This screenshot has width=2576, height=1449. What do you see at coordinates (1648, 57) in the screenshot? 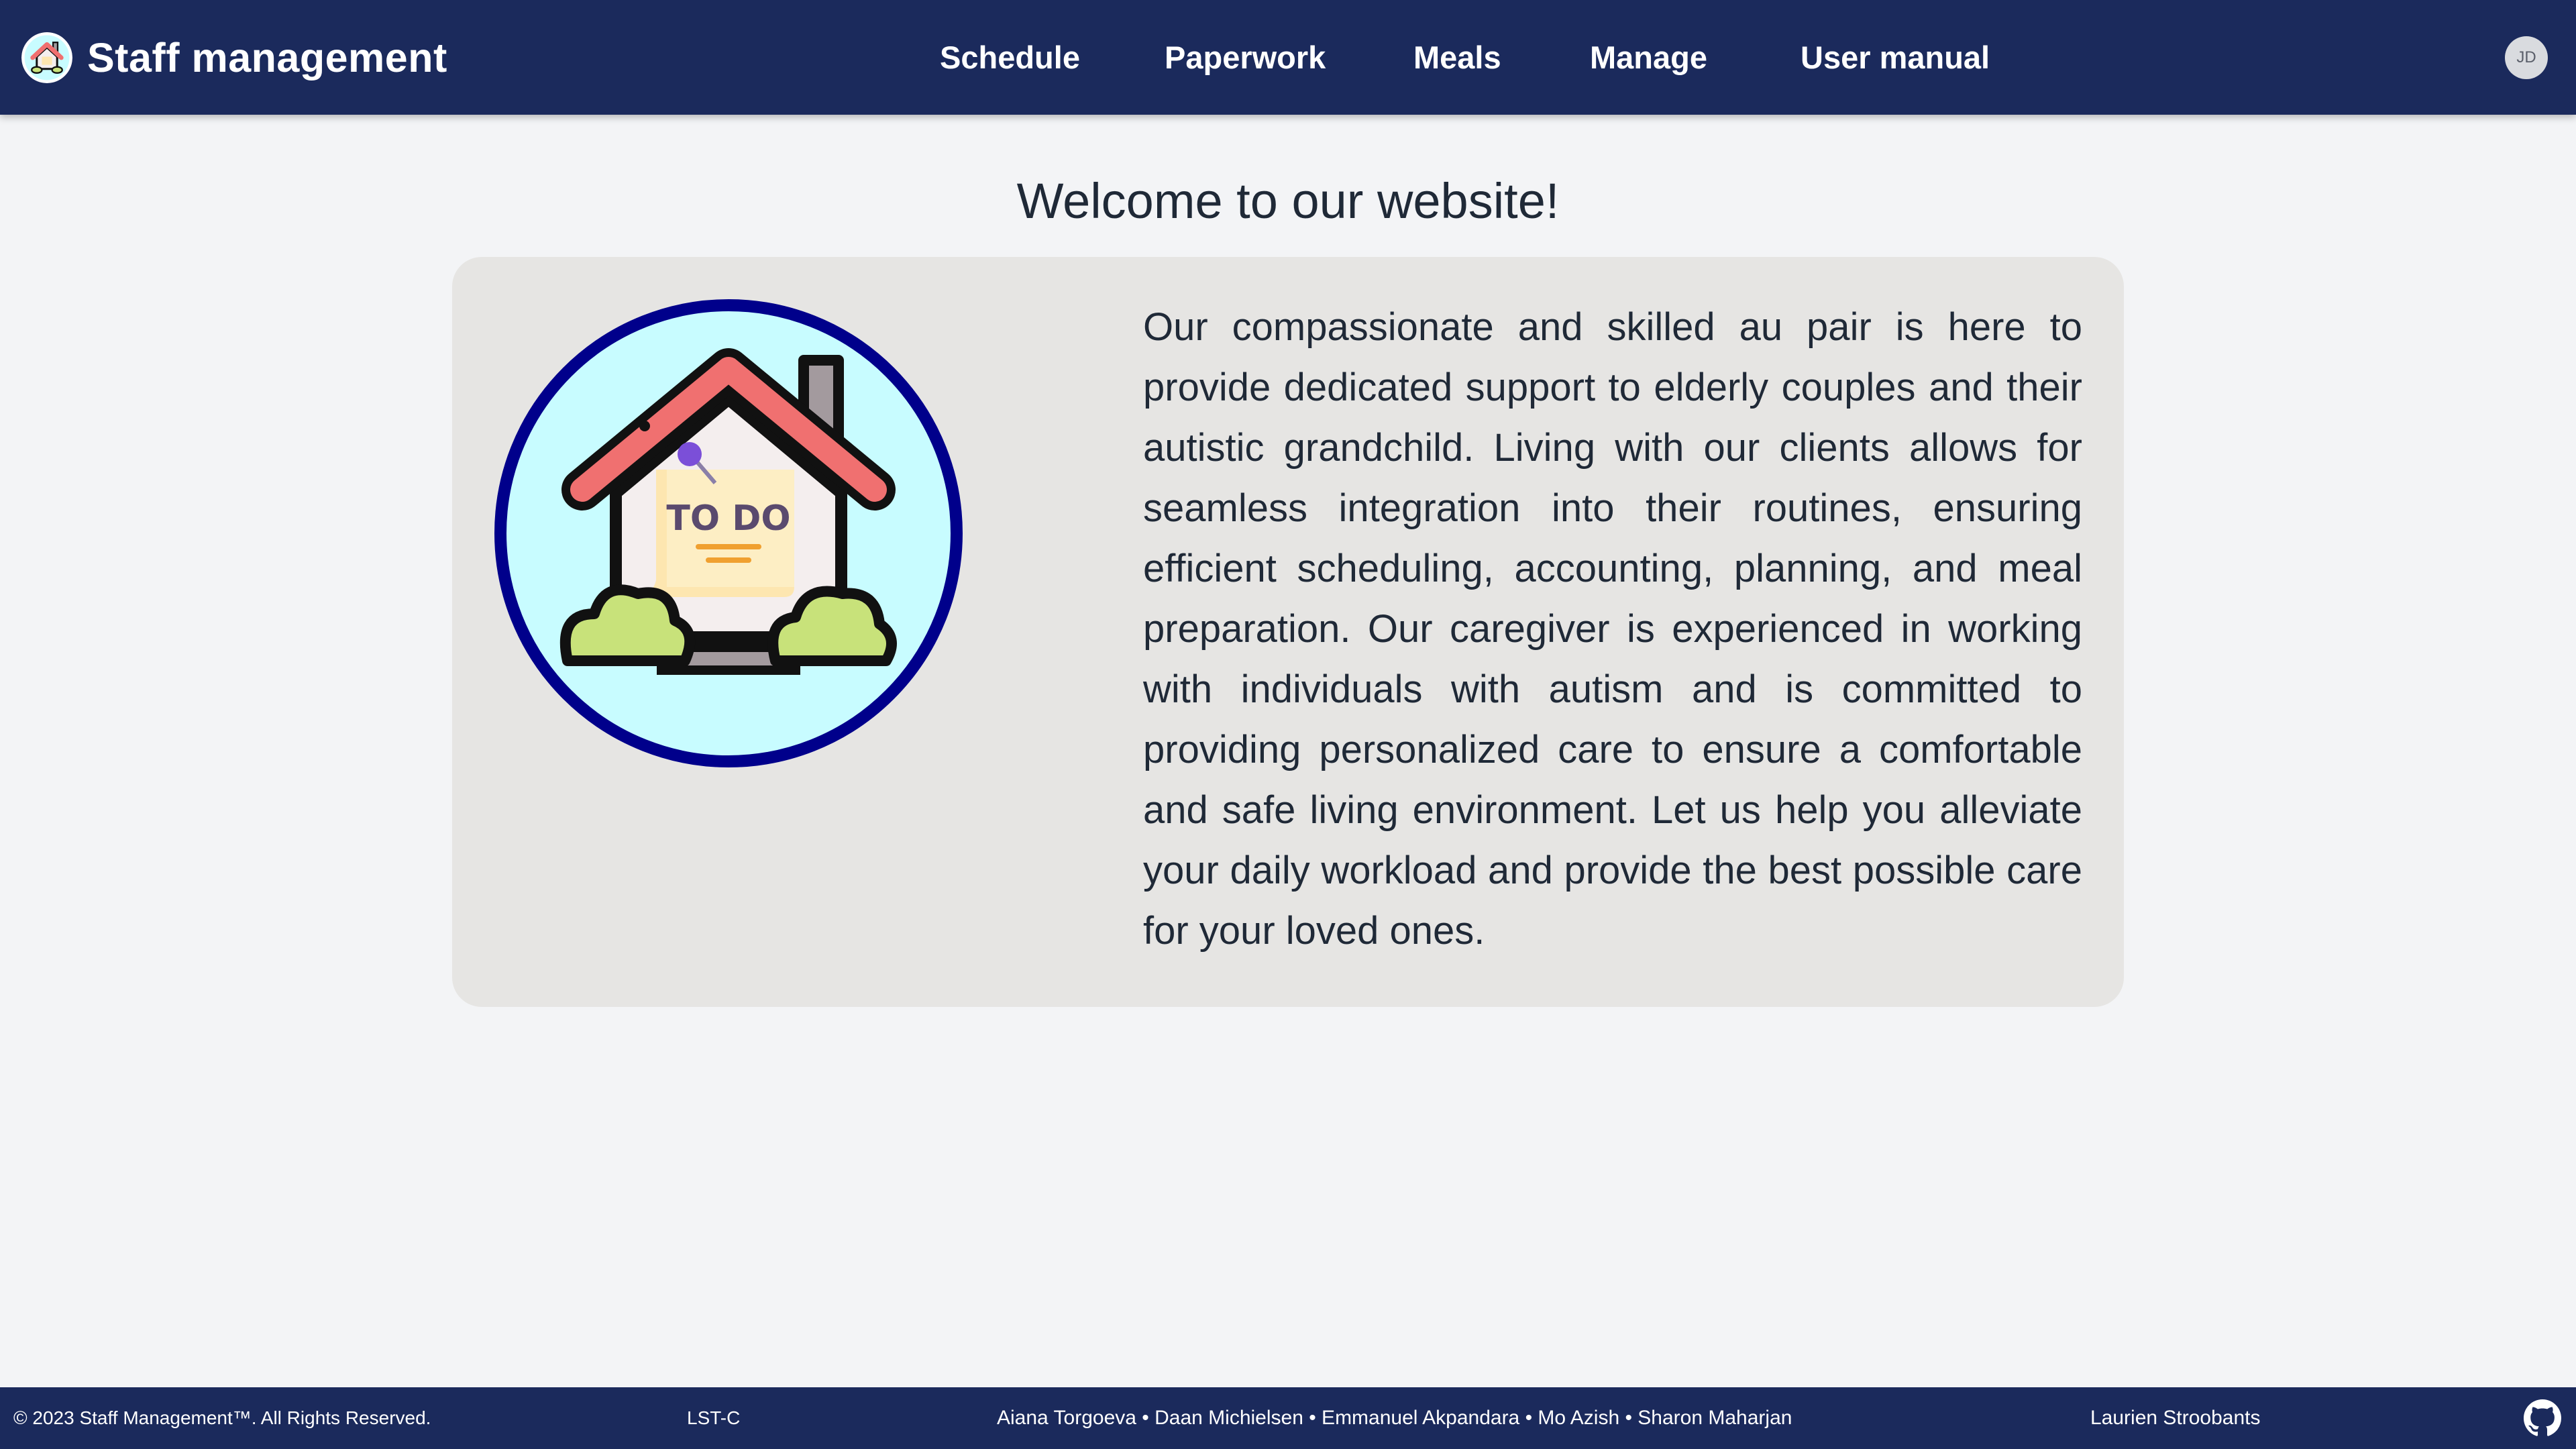
I see `nav-manage: Manage` at bounding box center [1648, 57].